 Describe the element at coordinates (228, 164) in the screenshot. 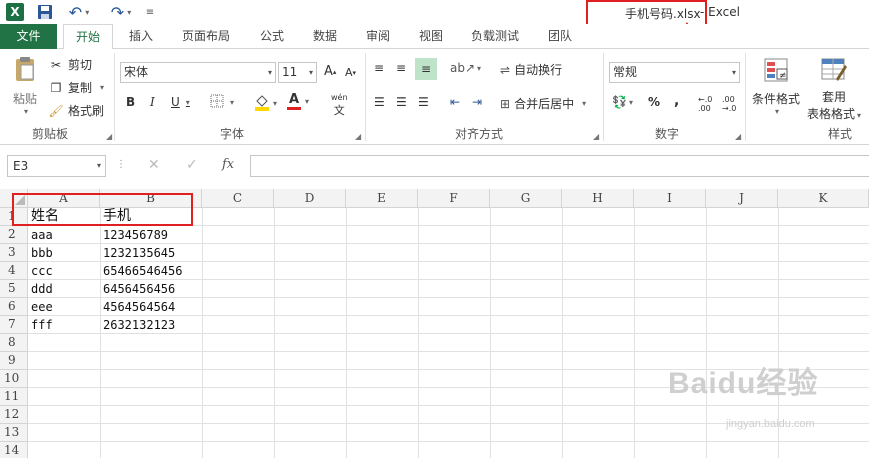

I see `insert-function-button: fx` at that location.